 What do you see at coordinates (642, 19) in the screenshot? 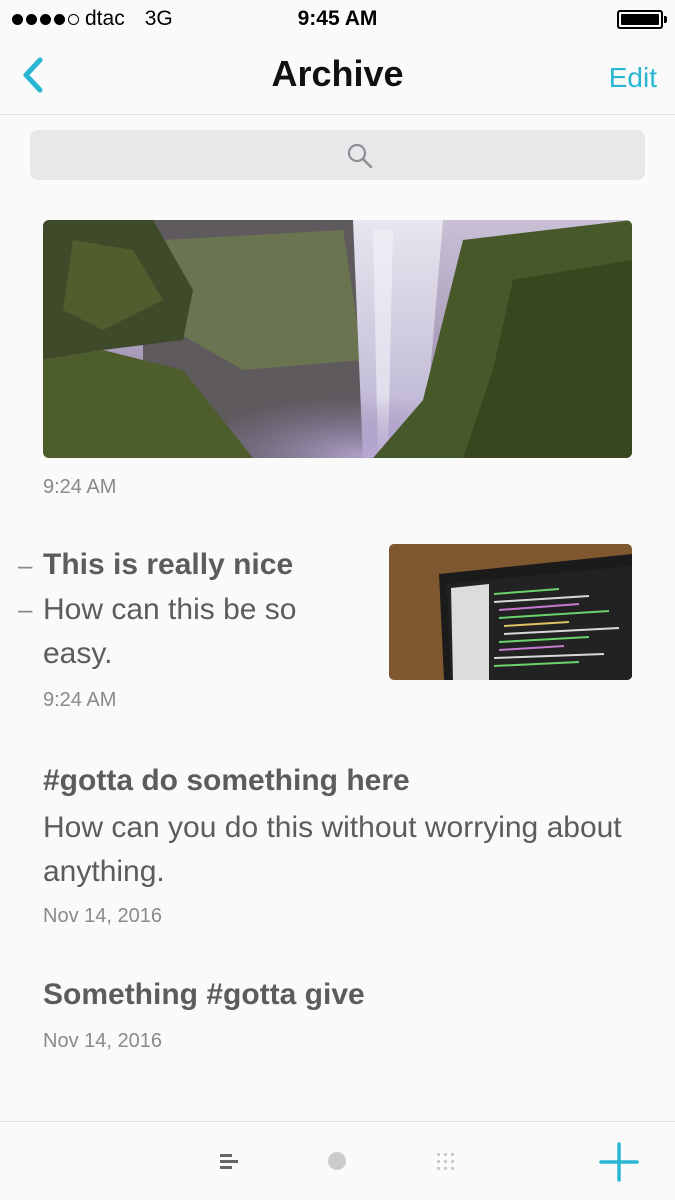
I see `battery-icon` at bounding box center [642, 19].